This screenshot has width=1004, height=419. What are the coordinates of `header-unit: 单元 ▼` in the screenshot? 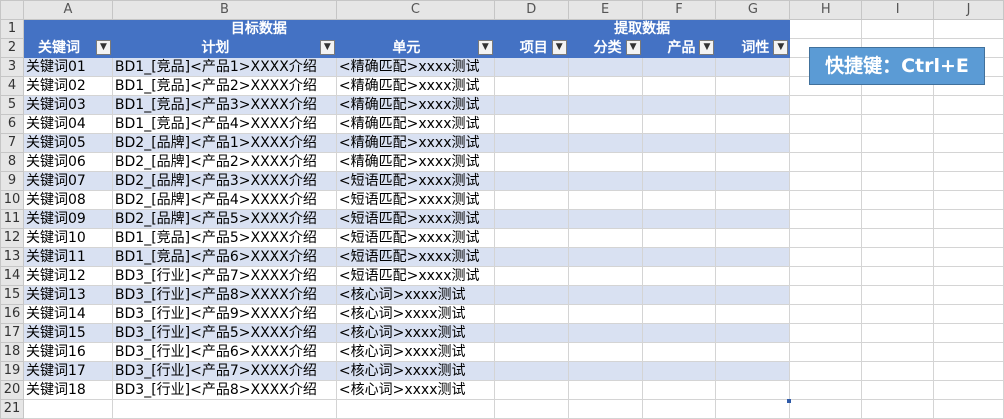 It's located at (415, 48).